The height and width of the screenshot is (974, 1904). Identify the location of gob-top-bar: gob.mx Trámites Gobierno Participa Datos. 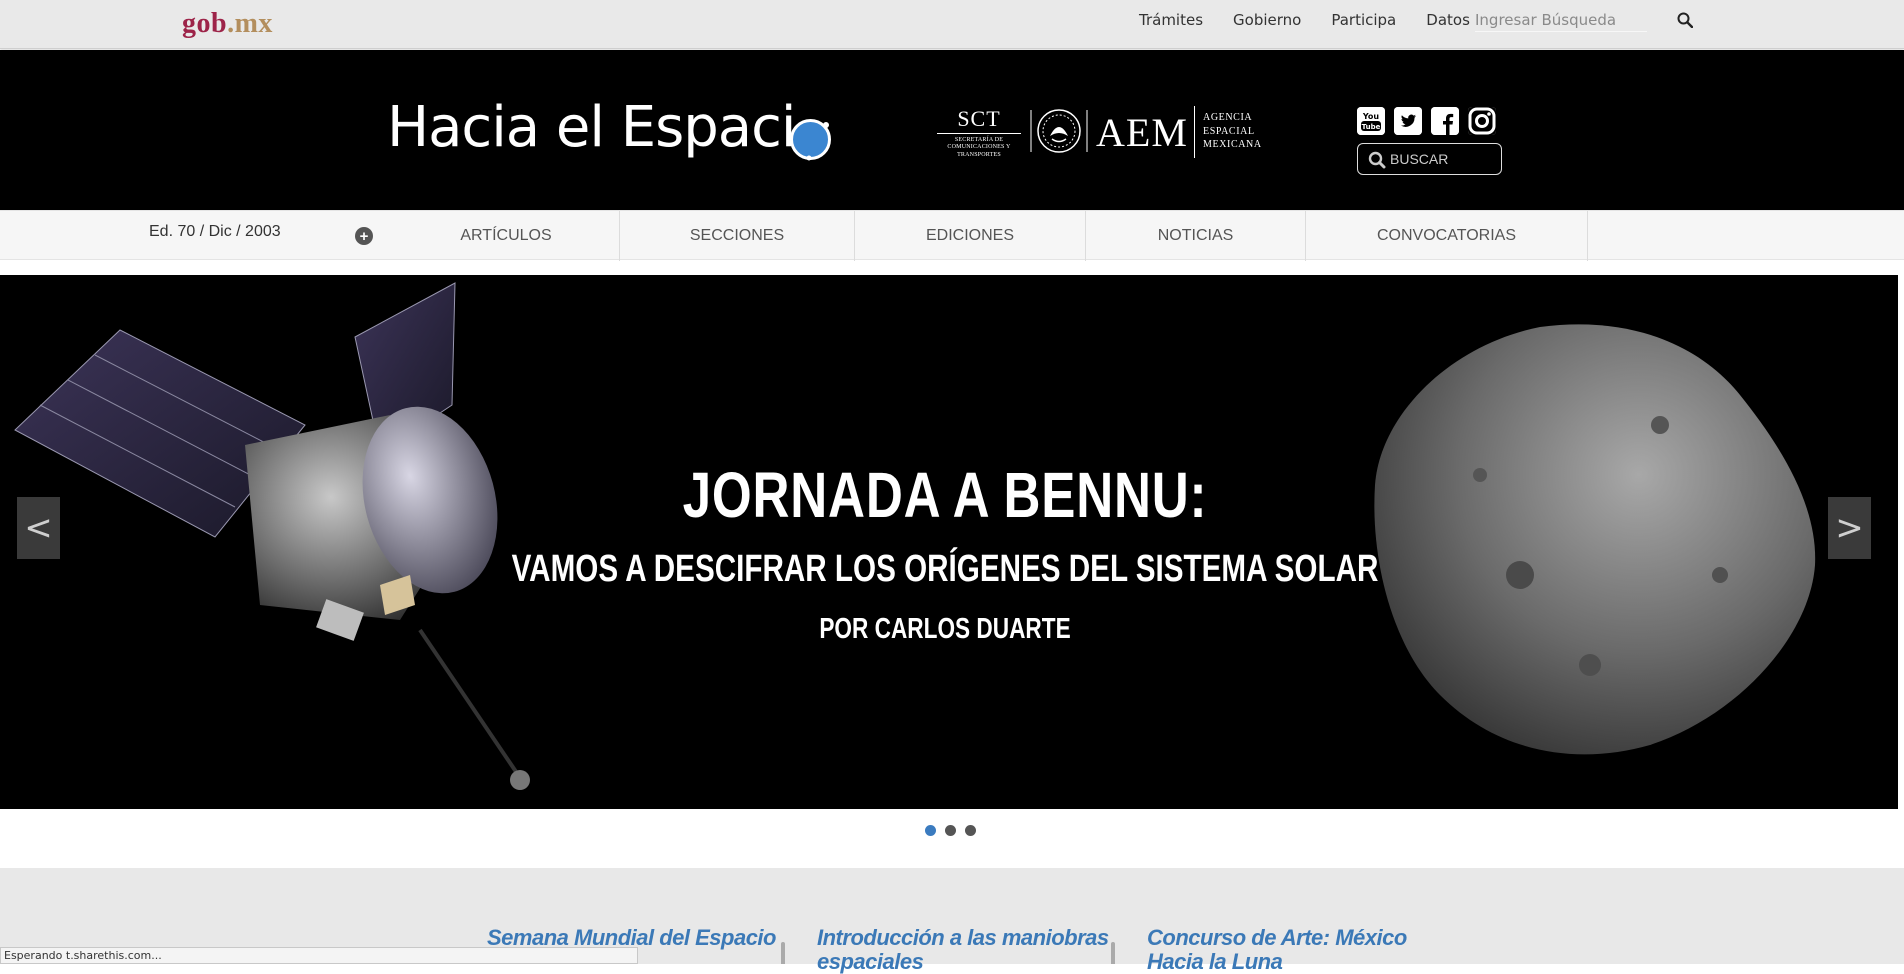
(952, 24).